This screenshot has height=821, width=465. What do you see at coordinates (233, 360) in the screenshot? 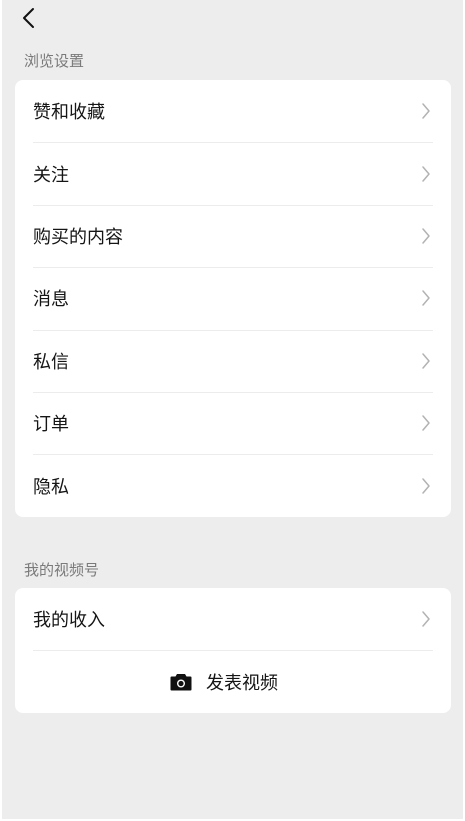
I see `list-item-private-messages: 私信` at bounding box center [233, 360].